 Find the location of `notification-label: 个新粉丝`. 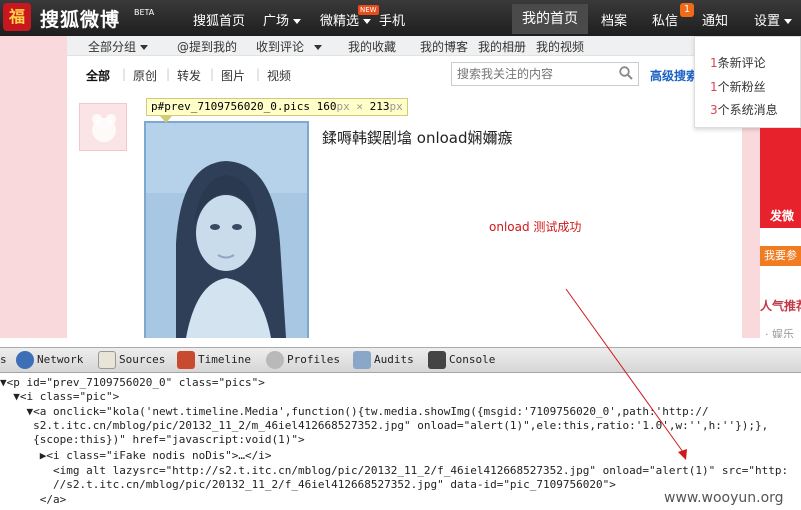

notification-label: 个新粉丝 is located at coordinates (741, 87).